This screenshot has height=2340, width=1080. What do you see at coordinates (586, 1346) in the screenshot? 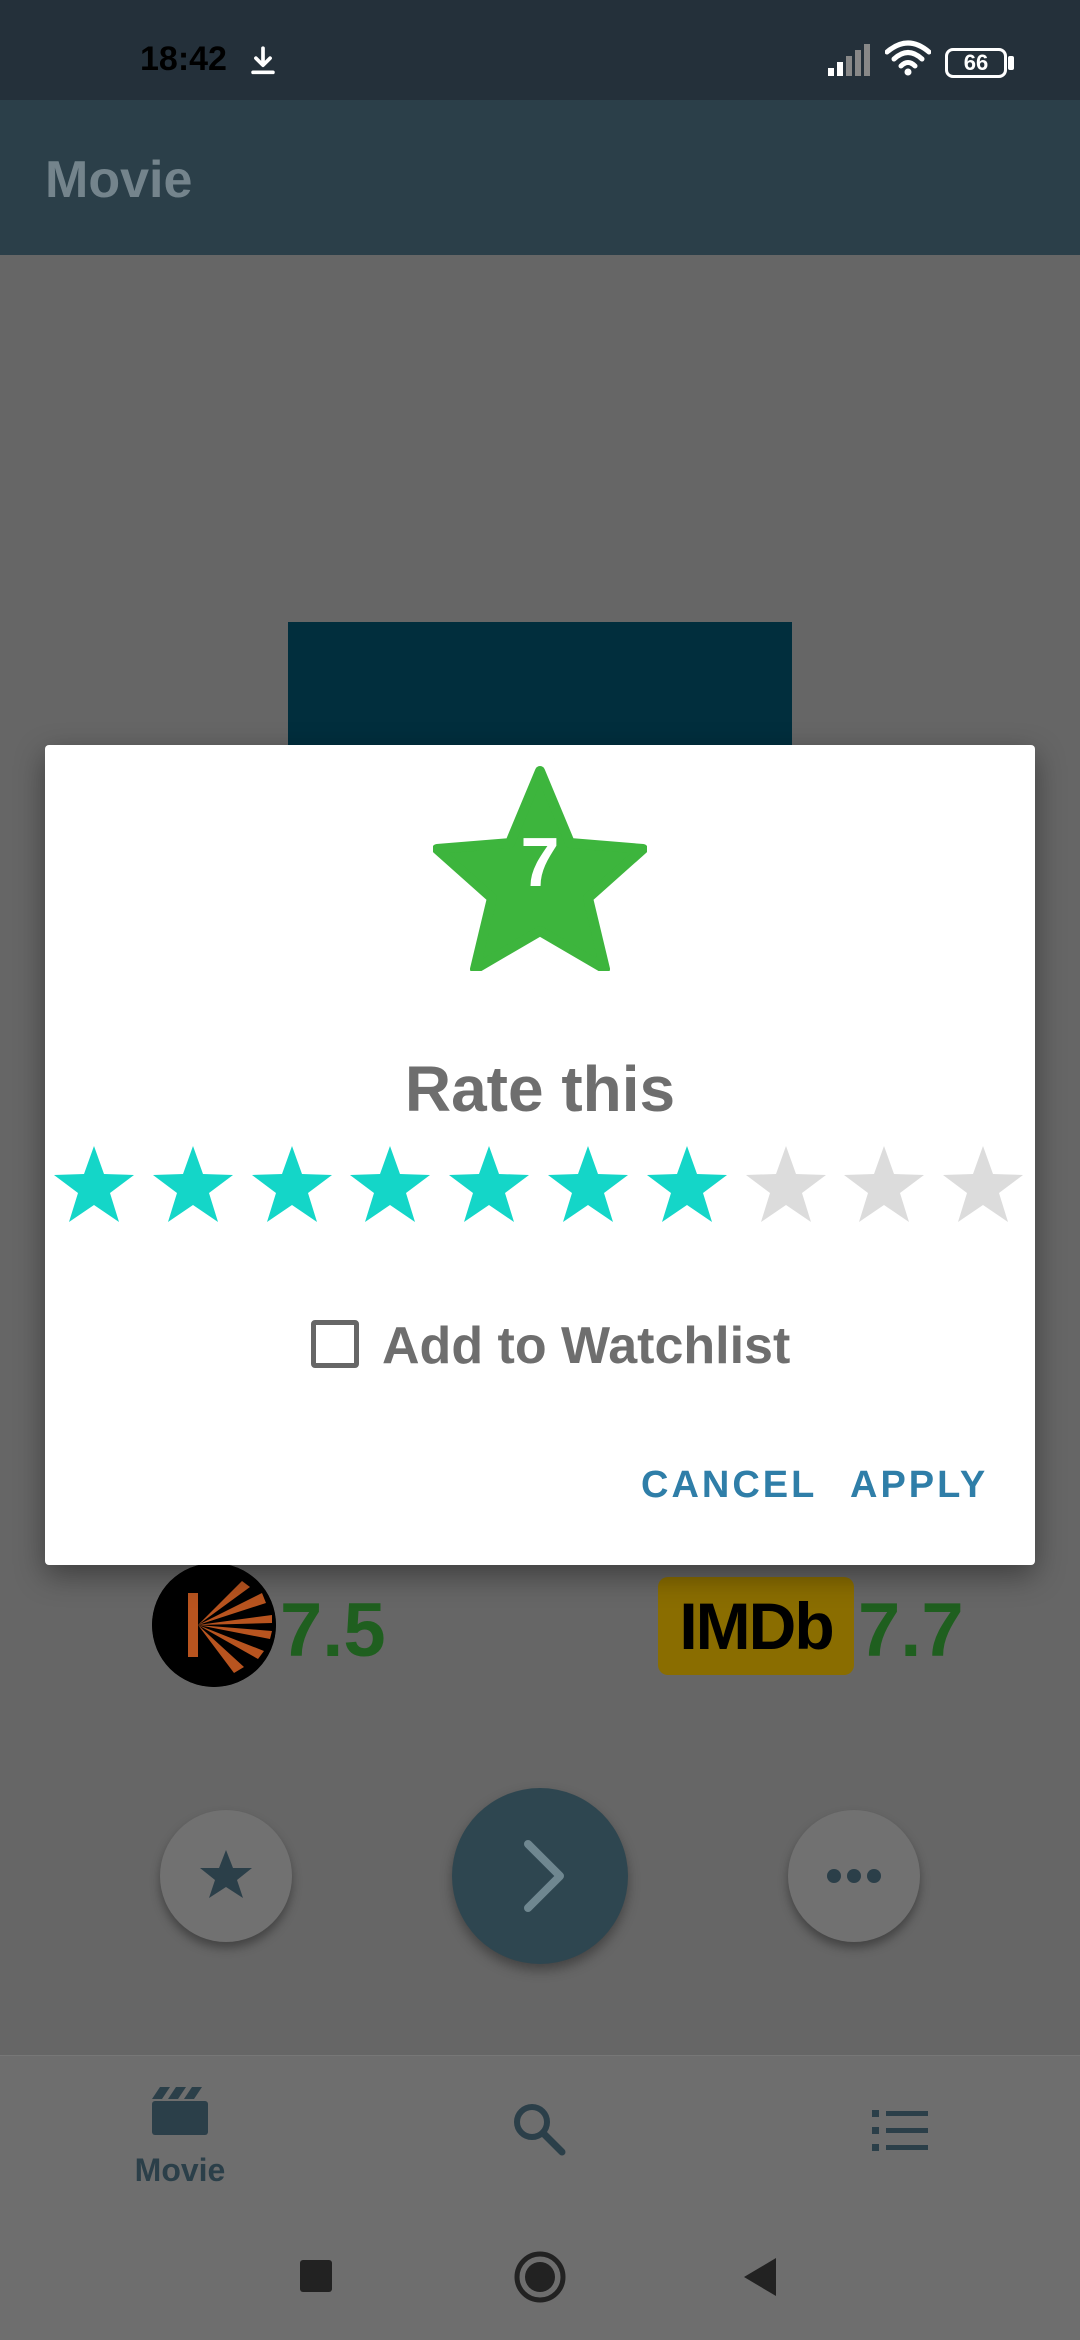
I see `watchlist-checkbox-label: Add to Watchlist` at bounding box center [586, 1346].